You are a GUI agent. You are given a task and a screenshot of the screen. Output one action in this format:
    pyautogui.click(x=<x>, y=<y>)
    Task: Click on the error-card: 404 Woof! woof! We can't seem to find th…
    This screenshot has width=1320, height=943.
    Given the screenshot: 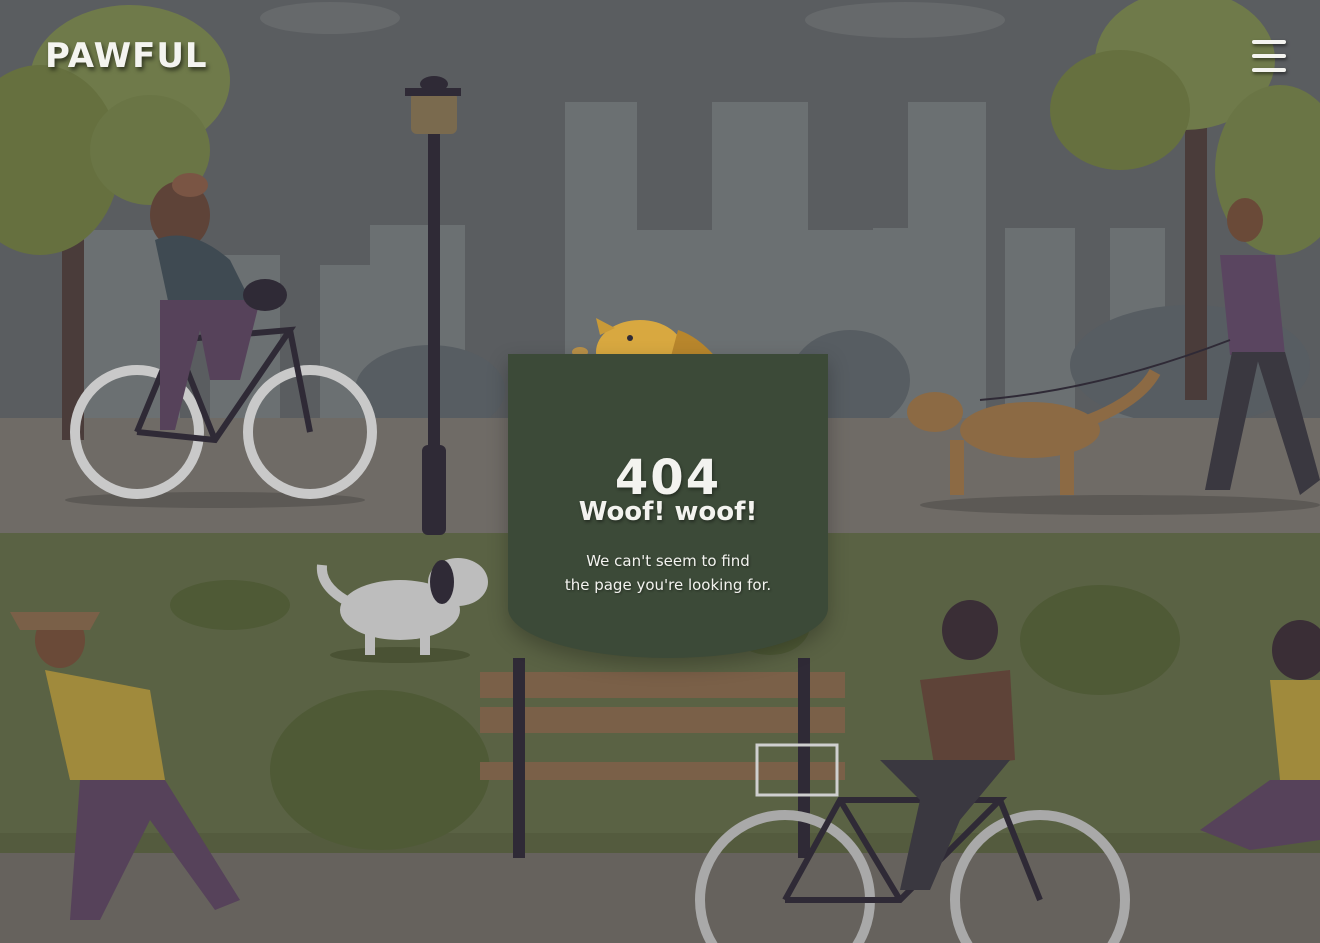 What is the action you would take?
    pyautogui.click(x=668, y=506)
    